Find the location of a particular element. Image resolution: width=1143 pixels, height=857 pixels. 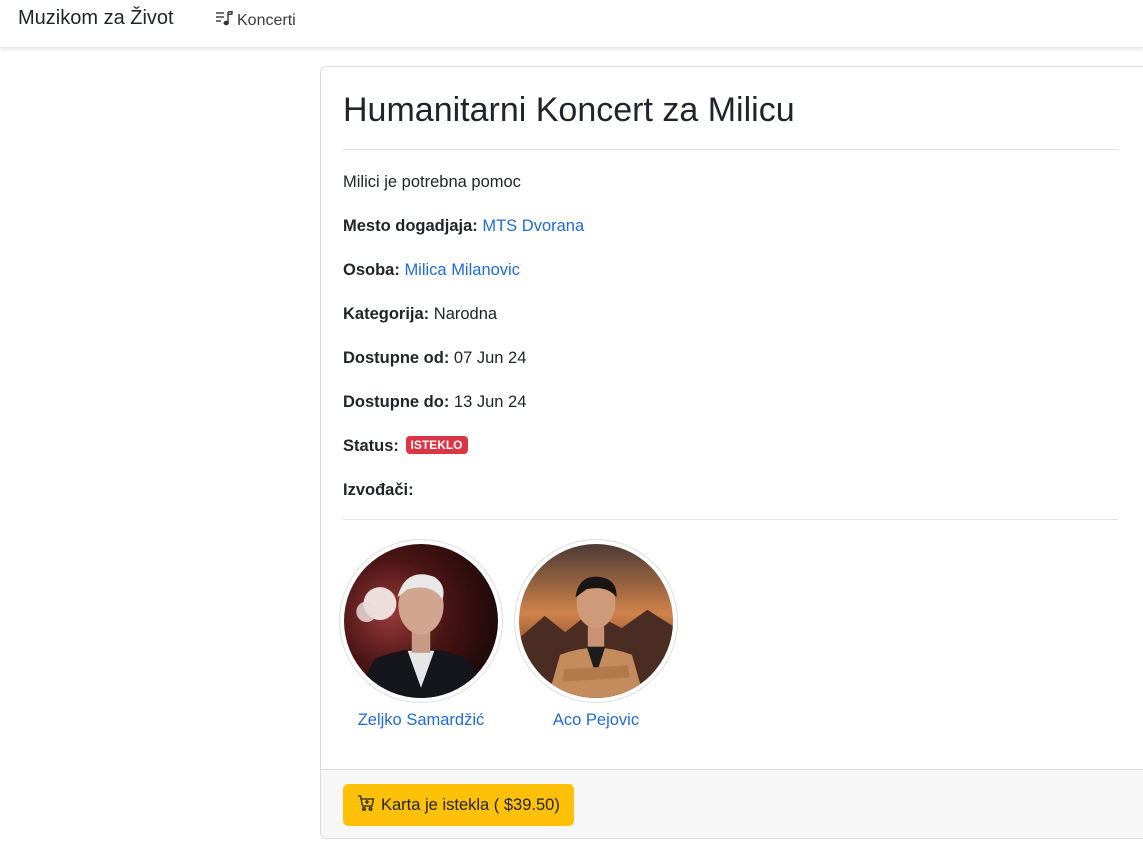

performer-card: Aco Pejovic is located at coordinates (596, 634).